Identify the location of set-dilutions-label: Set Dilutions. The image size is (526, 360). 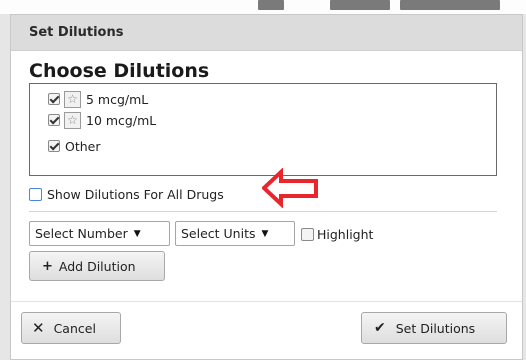
(435, 328).